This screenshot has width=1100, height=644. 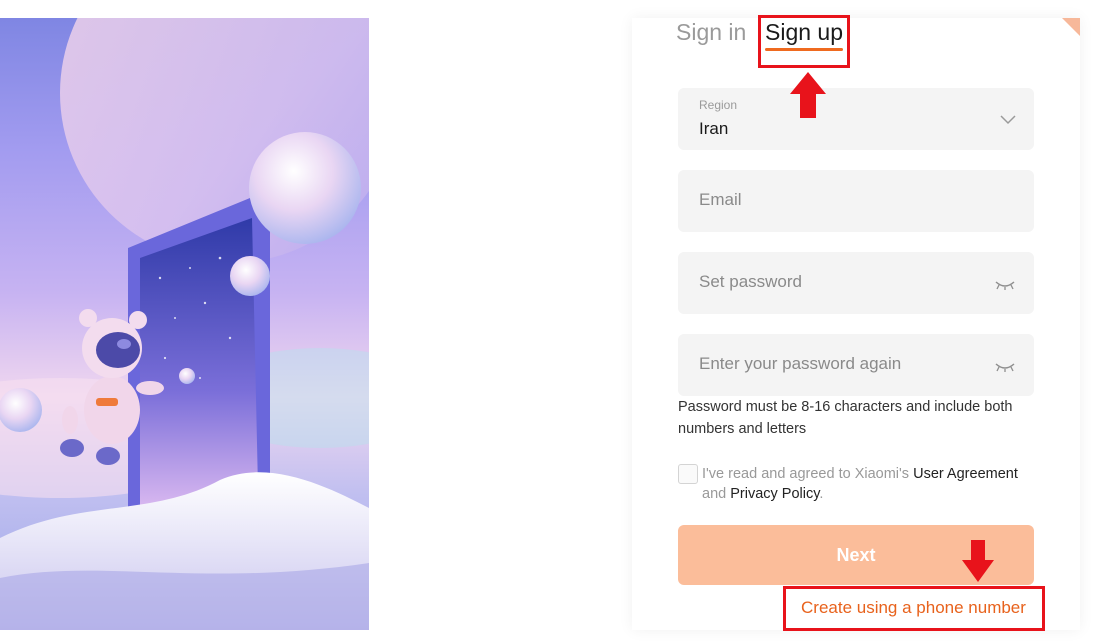 I want to click on email-placeholder: Email, so click(x=720, y=199).